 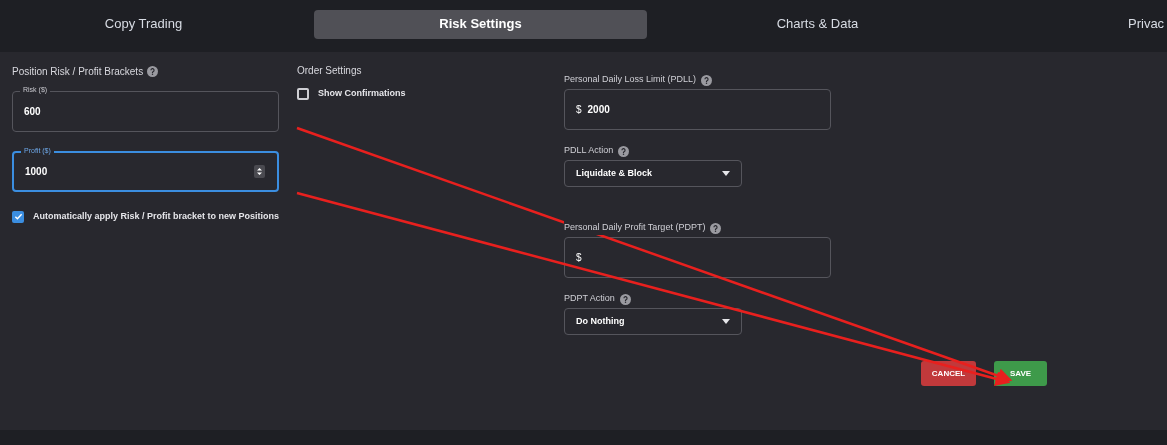 What do you see at coordinates (1077, 24) in the screenshot?
I see `tab: Privac` at bounding box center [1077, 24].